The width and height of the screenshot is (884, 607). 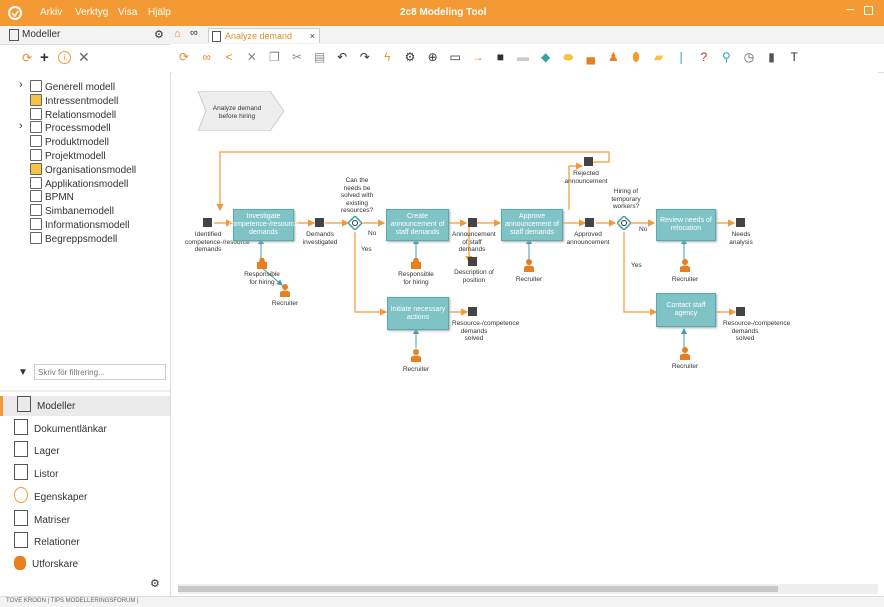 What do you see at coordinates (532, 225) in the screenshot?
I see `approve-task: Approve announcement of staff demands` at bounding box center [532, 225].